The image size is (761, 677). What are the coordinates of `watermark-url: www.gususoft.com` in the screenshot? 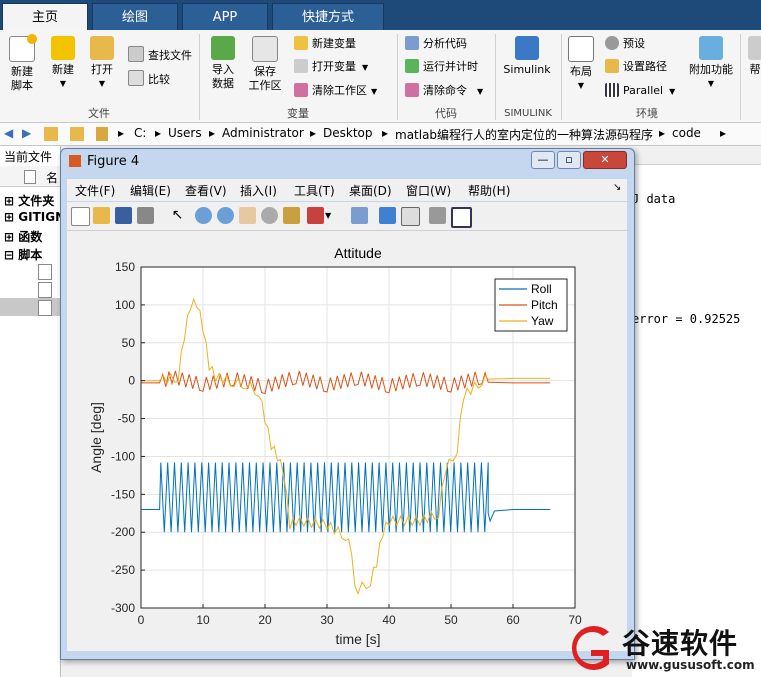 It's located at (690, 665).